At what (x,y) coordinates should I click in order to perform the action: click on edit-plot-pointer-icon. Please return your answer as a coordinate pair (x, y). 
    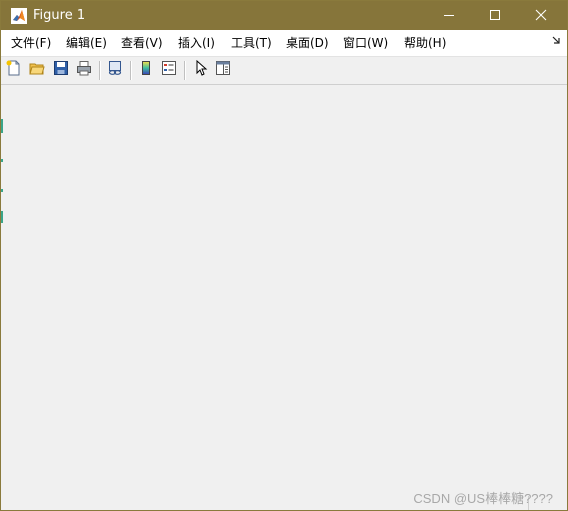
    Looking at the image, I should click on (201, 69).